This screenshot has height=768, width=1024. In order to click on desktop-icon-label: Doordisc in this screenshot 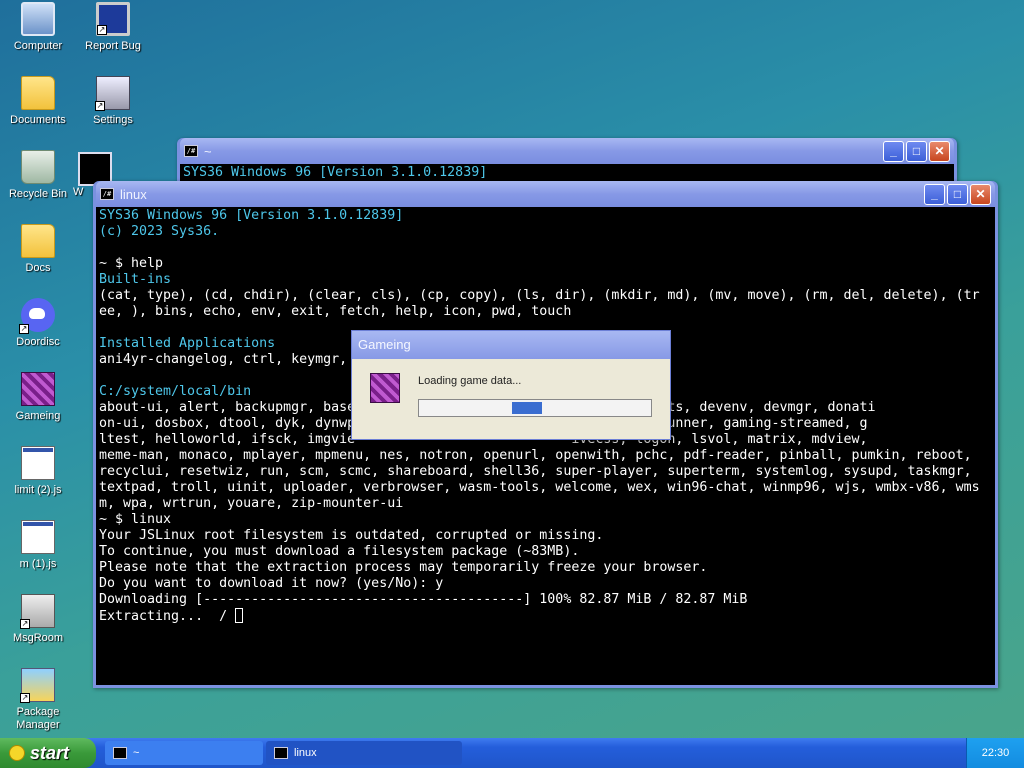, I will do `click(38, 342)`.